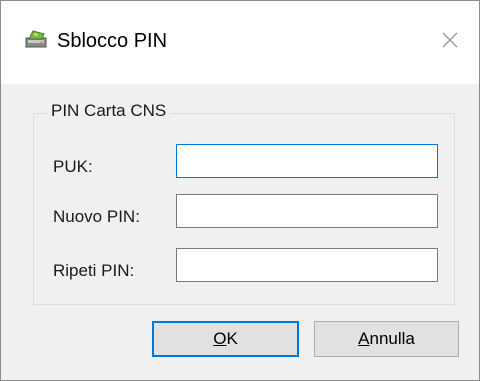 The image size is (480, 381). Describe the element at coordinates (109, 111) in the screenshot. I see `group-legend: PIN Carta CNS` at that location.